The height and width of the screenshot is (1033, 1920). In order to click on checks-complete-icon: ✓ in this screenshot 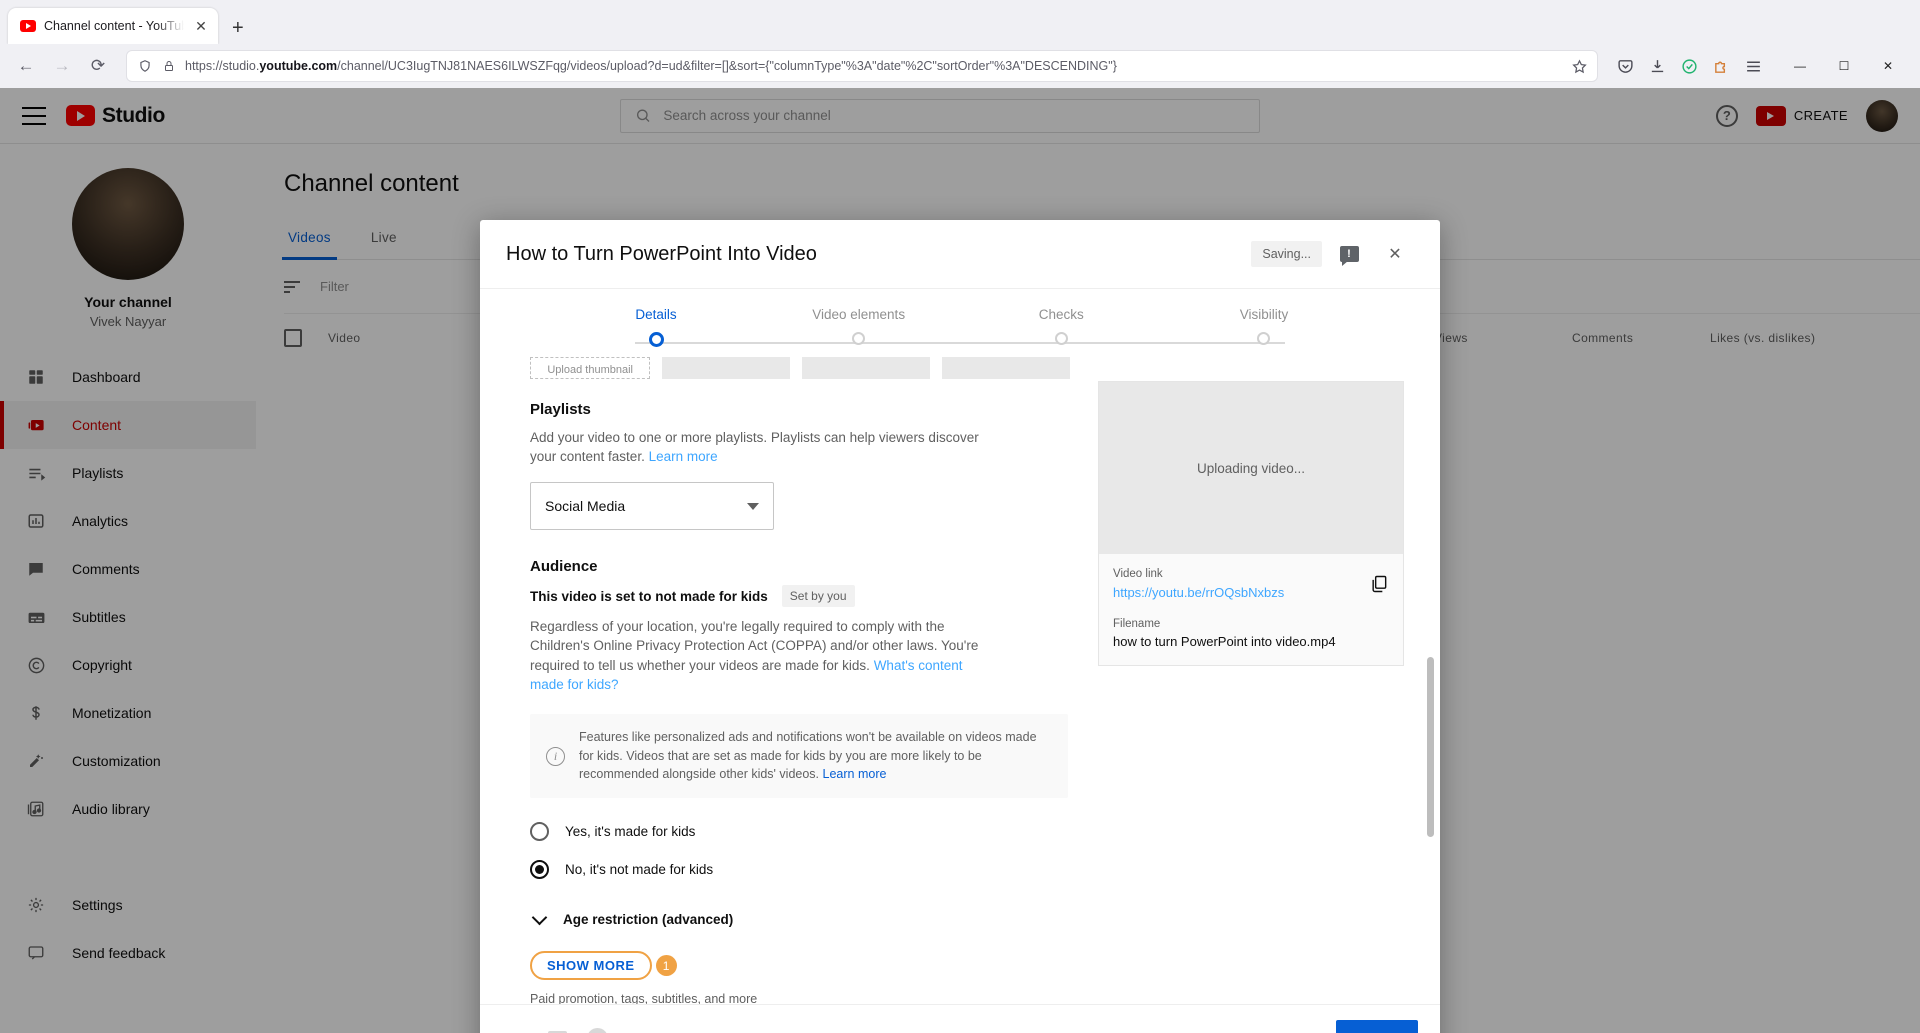, I will do `click(597, 1029)`.